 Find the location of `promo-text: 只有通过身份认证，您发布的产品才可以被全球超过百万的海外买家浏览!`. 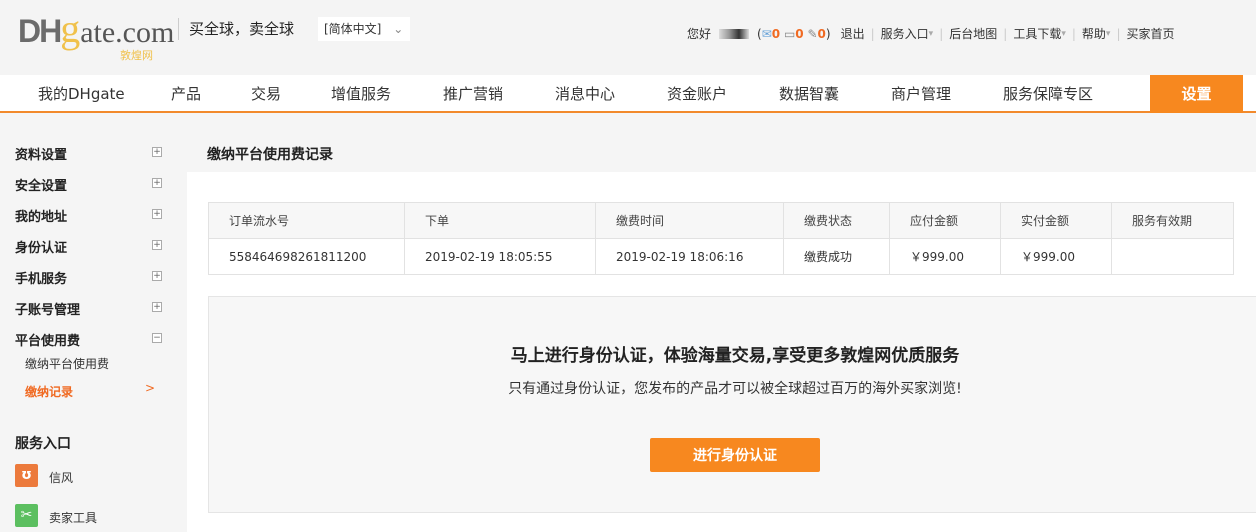

promo-text: 只有通过身份认证，您发布的产品才可以被全球超过百万的海外买家浏览! is located at coordinates (735, 389).